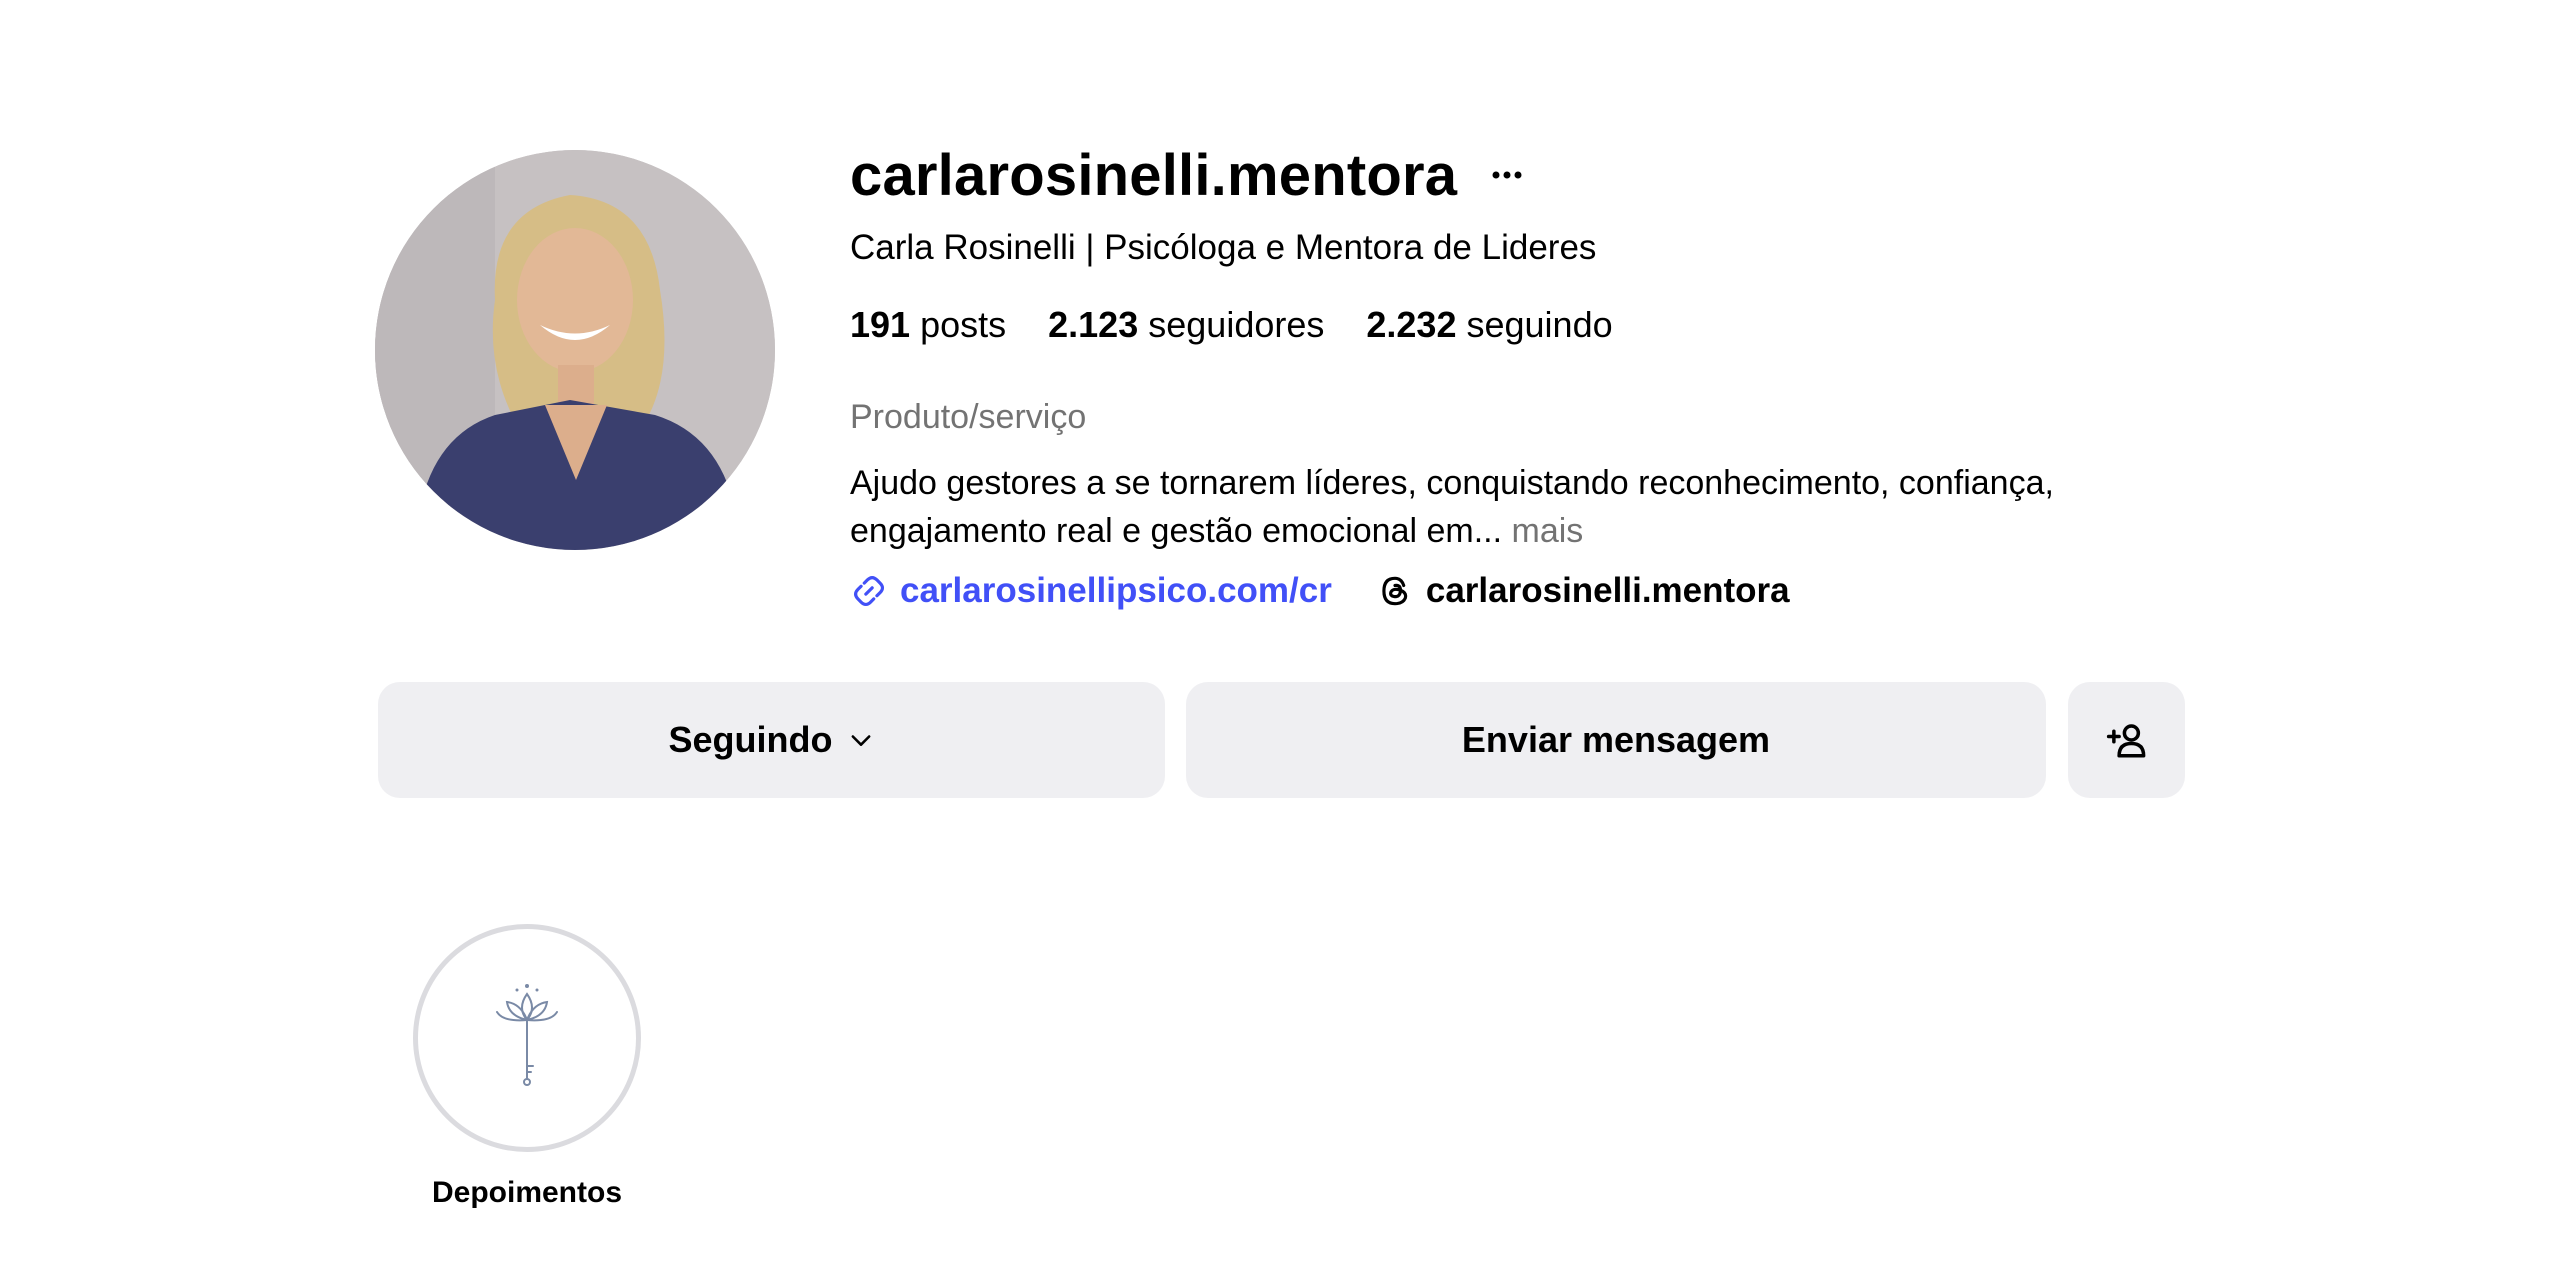 The image size is (2560, 1284). I want to click on add-user-icon, so click(2125, 741).